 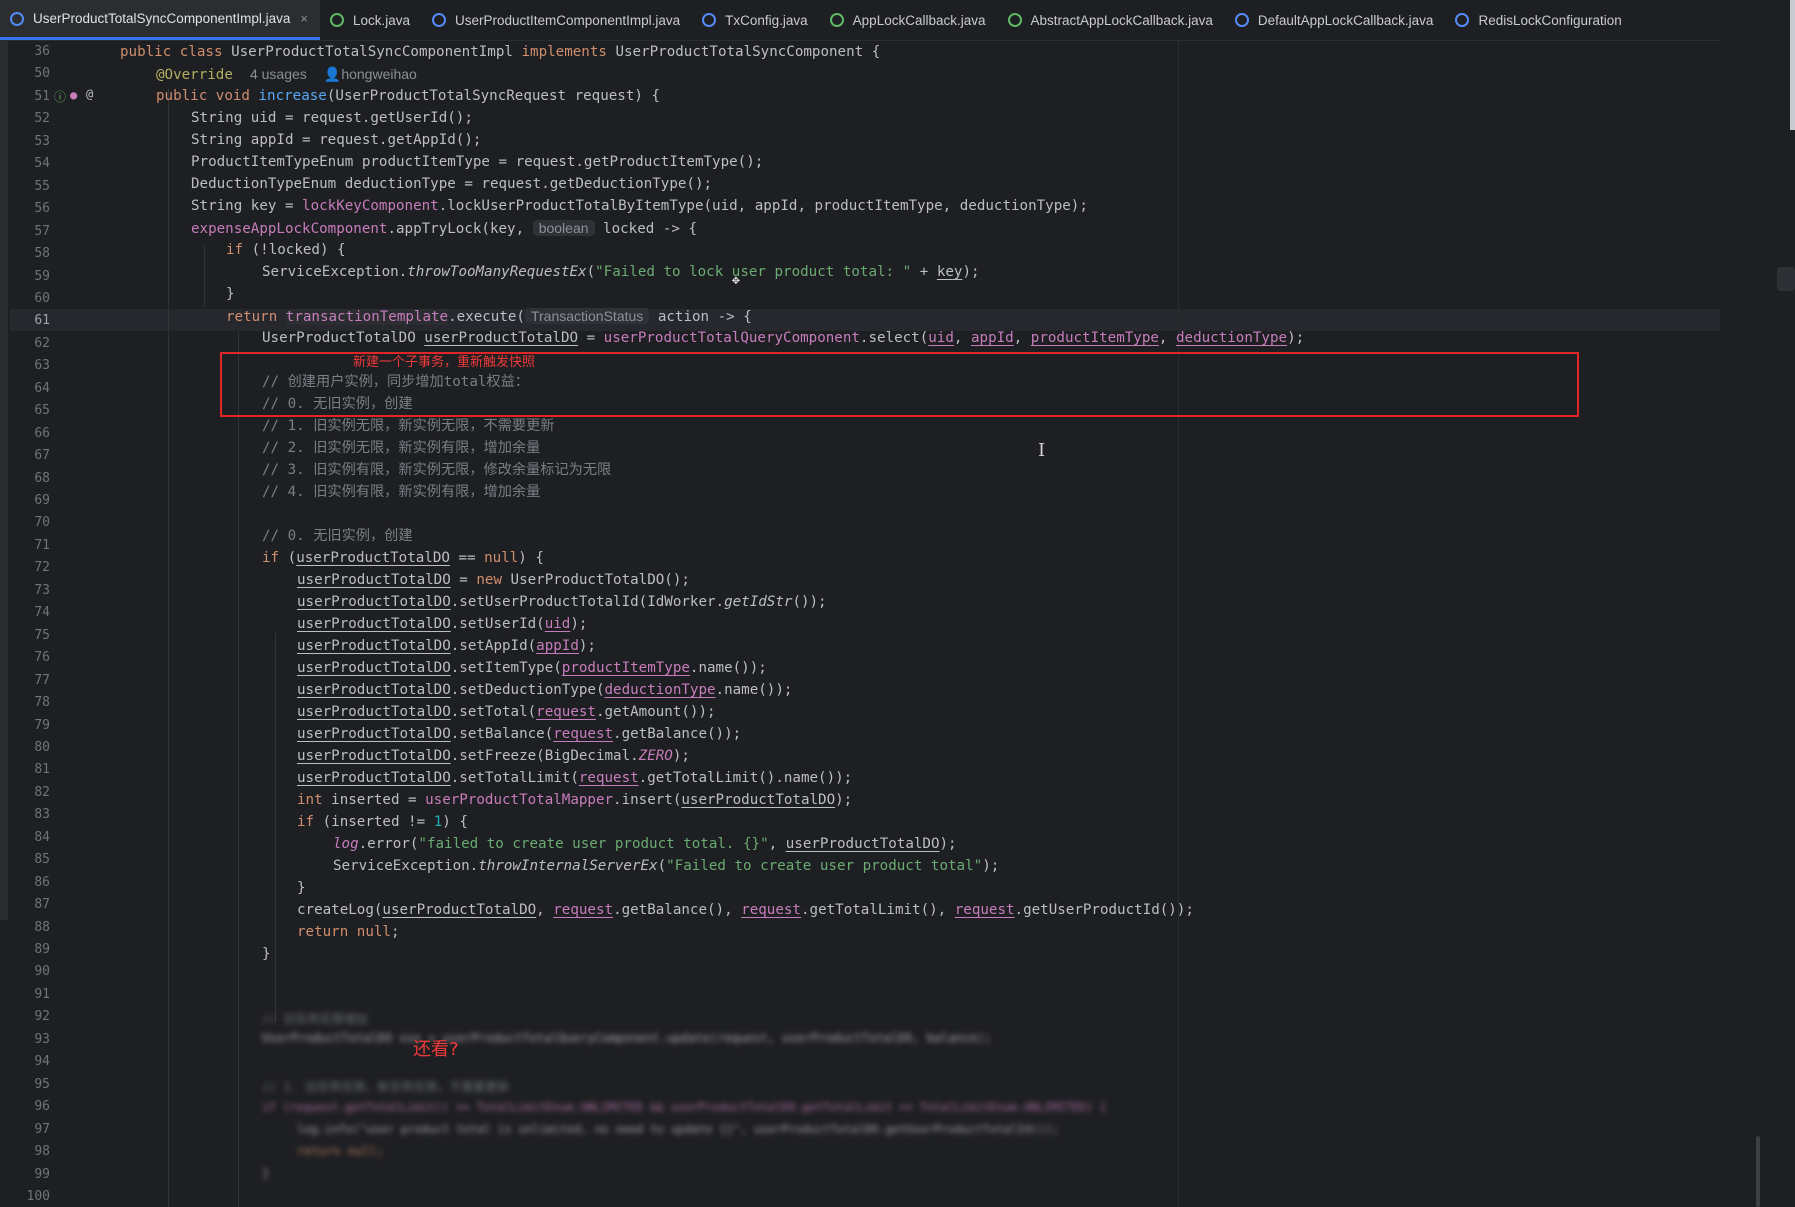 I want to click on line-number: 54, so click(x=30, y=163).